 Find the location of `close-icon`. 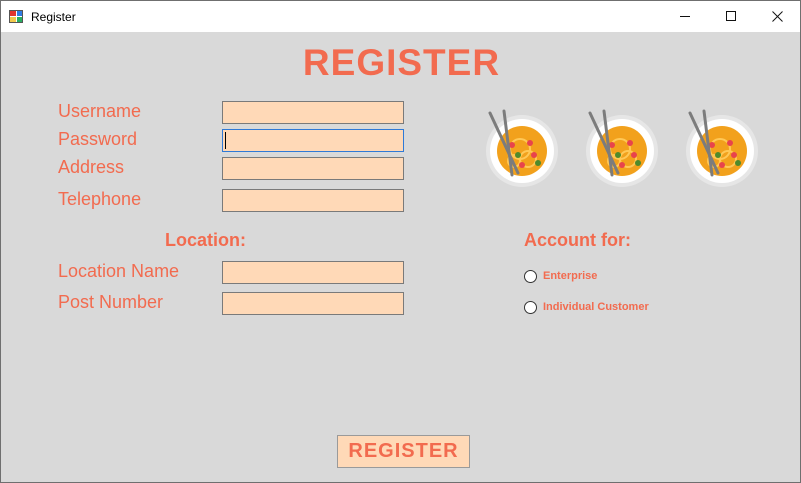

close-icon is located at coordinates (777, 16).